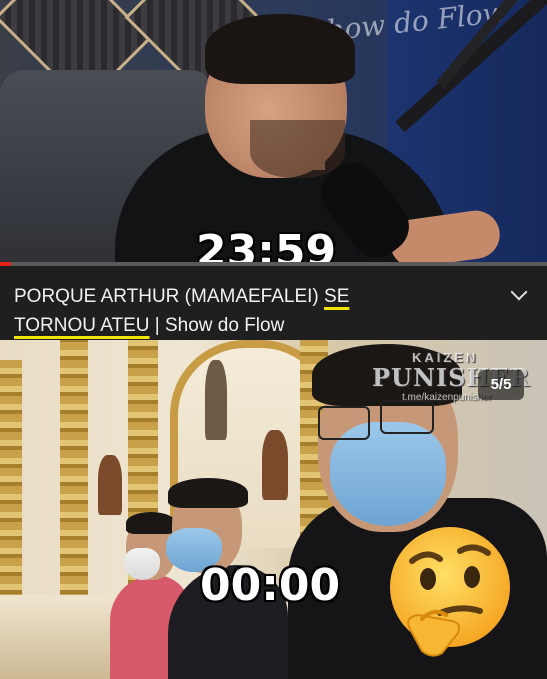 The image size is (547, 679). What do you see at coordinates (280, 49) in the screenshot?
I see `host-hair` at bounding box center [280, 49].